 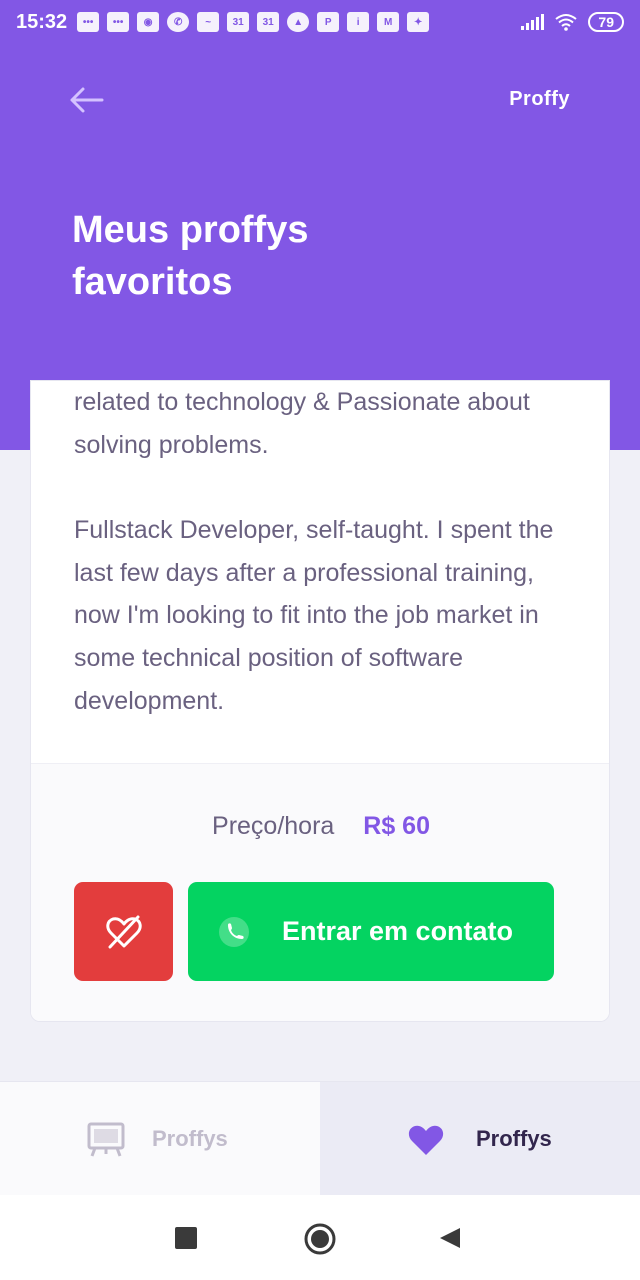 What do you see at coordinates (88, 100) in the screenshot?
I see `back-arrow-icon` at bounding box center [88, 100].